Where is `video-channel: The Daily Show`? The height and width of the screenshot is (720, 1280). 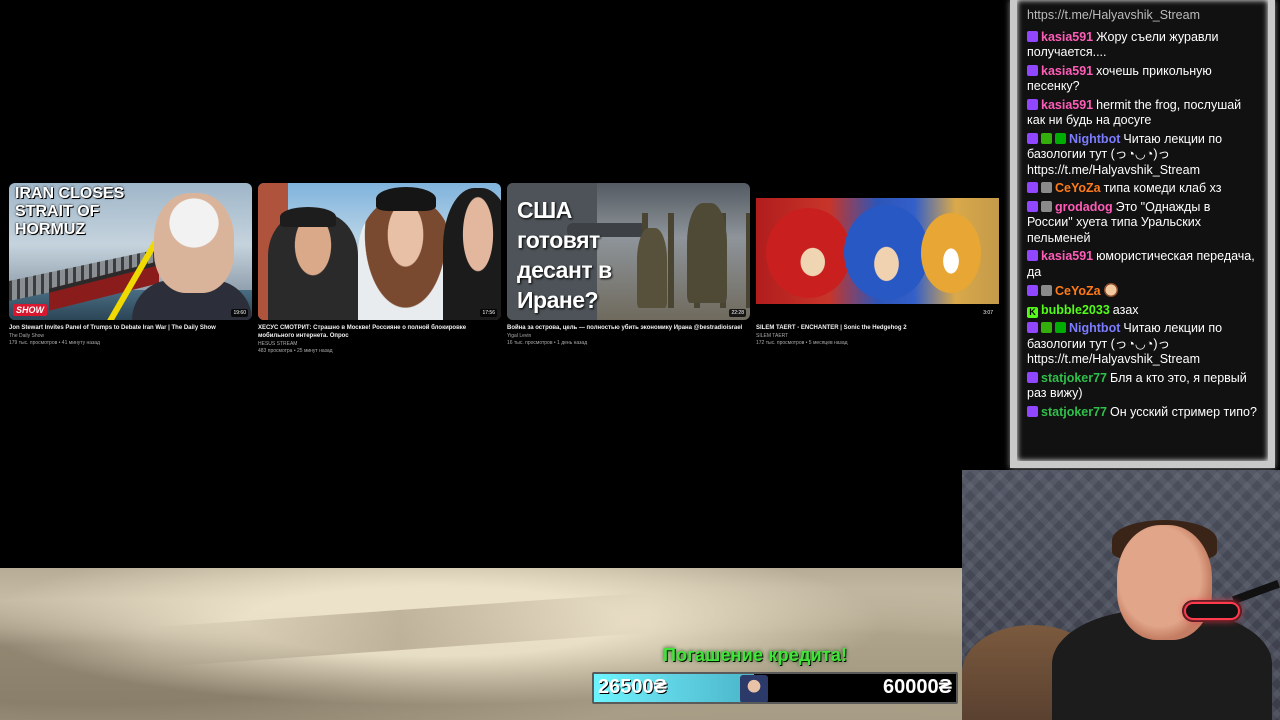 video-channel: The Daily Show is located at coordinates (130, 336).